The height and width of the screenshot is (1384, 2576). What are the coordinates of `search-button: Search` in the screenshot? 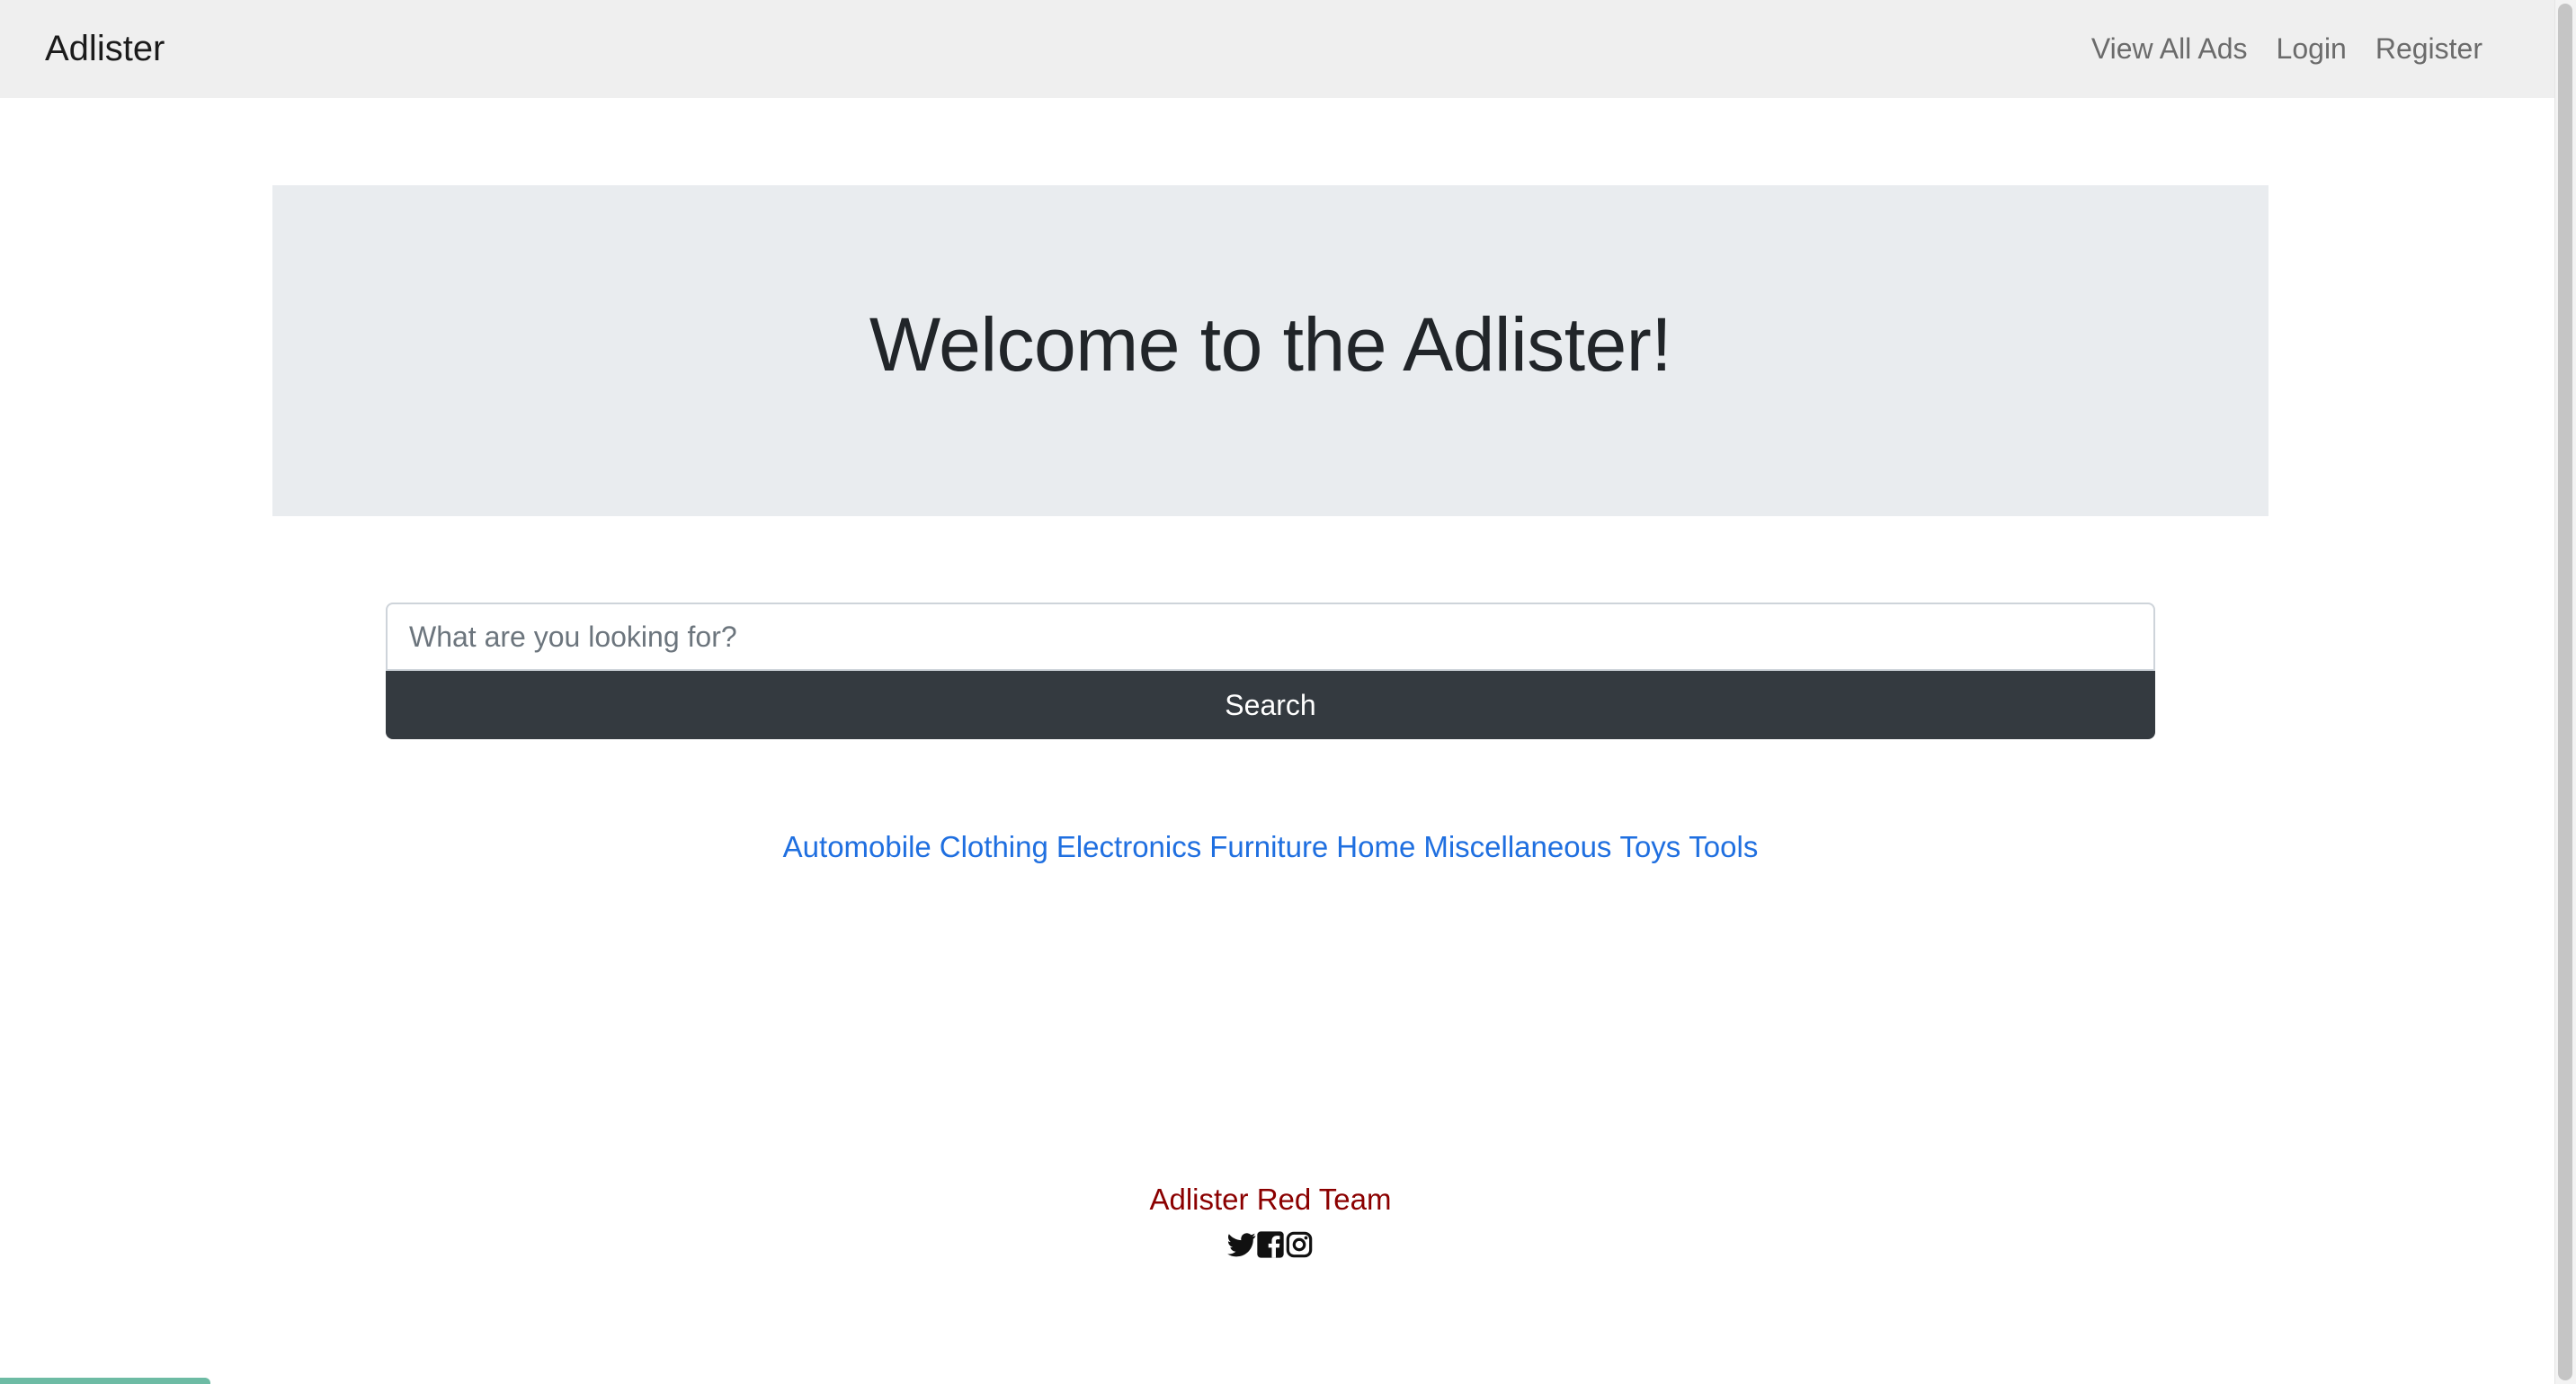 It's located at (1270, 705).